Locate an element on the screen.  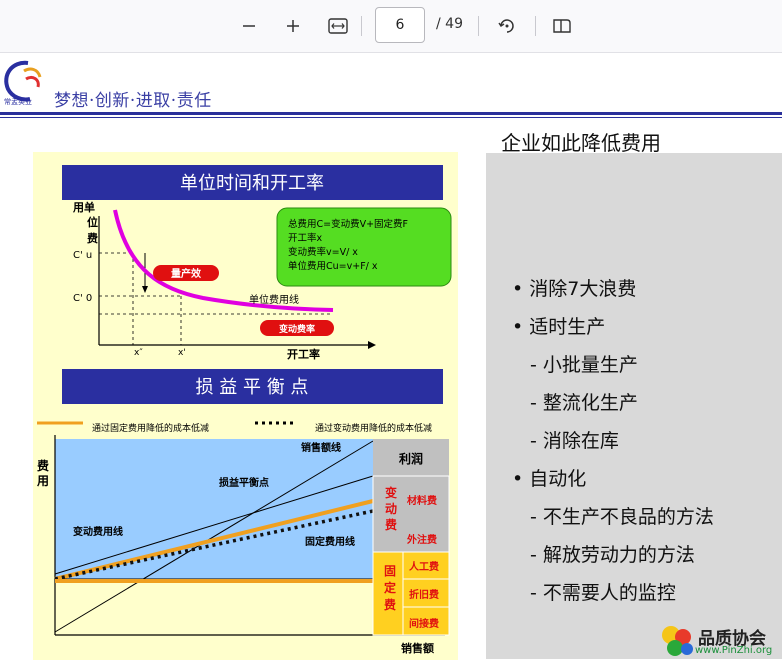
formula-line-2: 开工率x is located at coordinates (305, 238).